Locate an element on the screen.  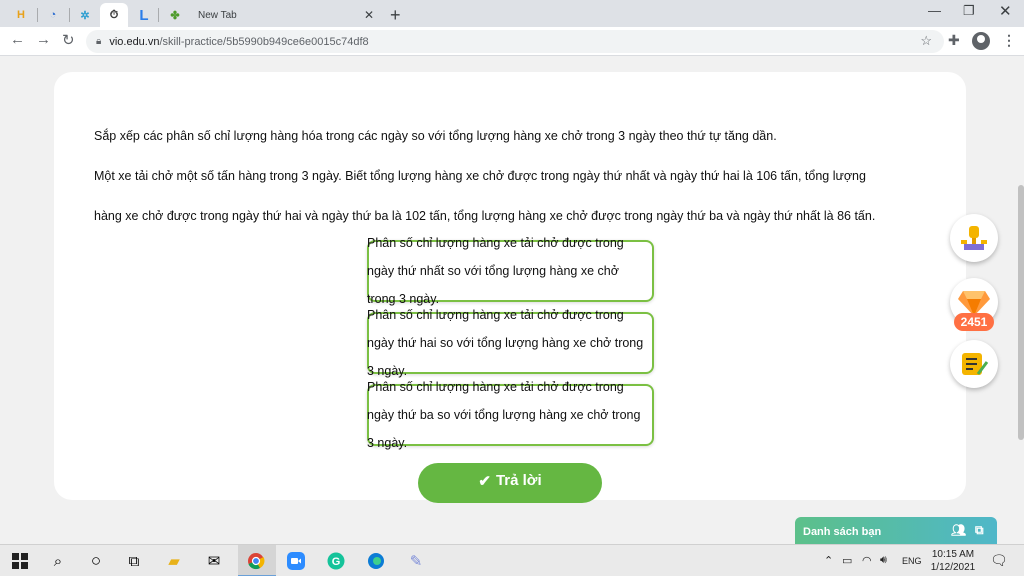
zoom-icon is located at coordinates (296, 561).